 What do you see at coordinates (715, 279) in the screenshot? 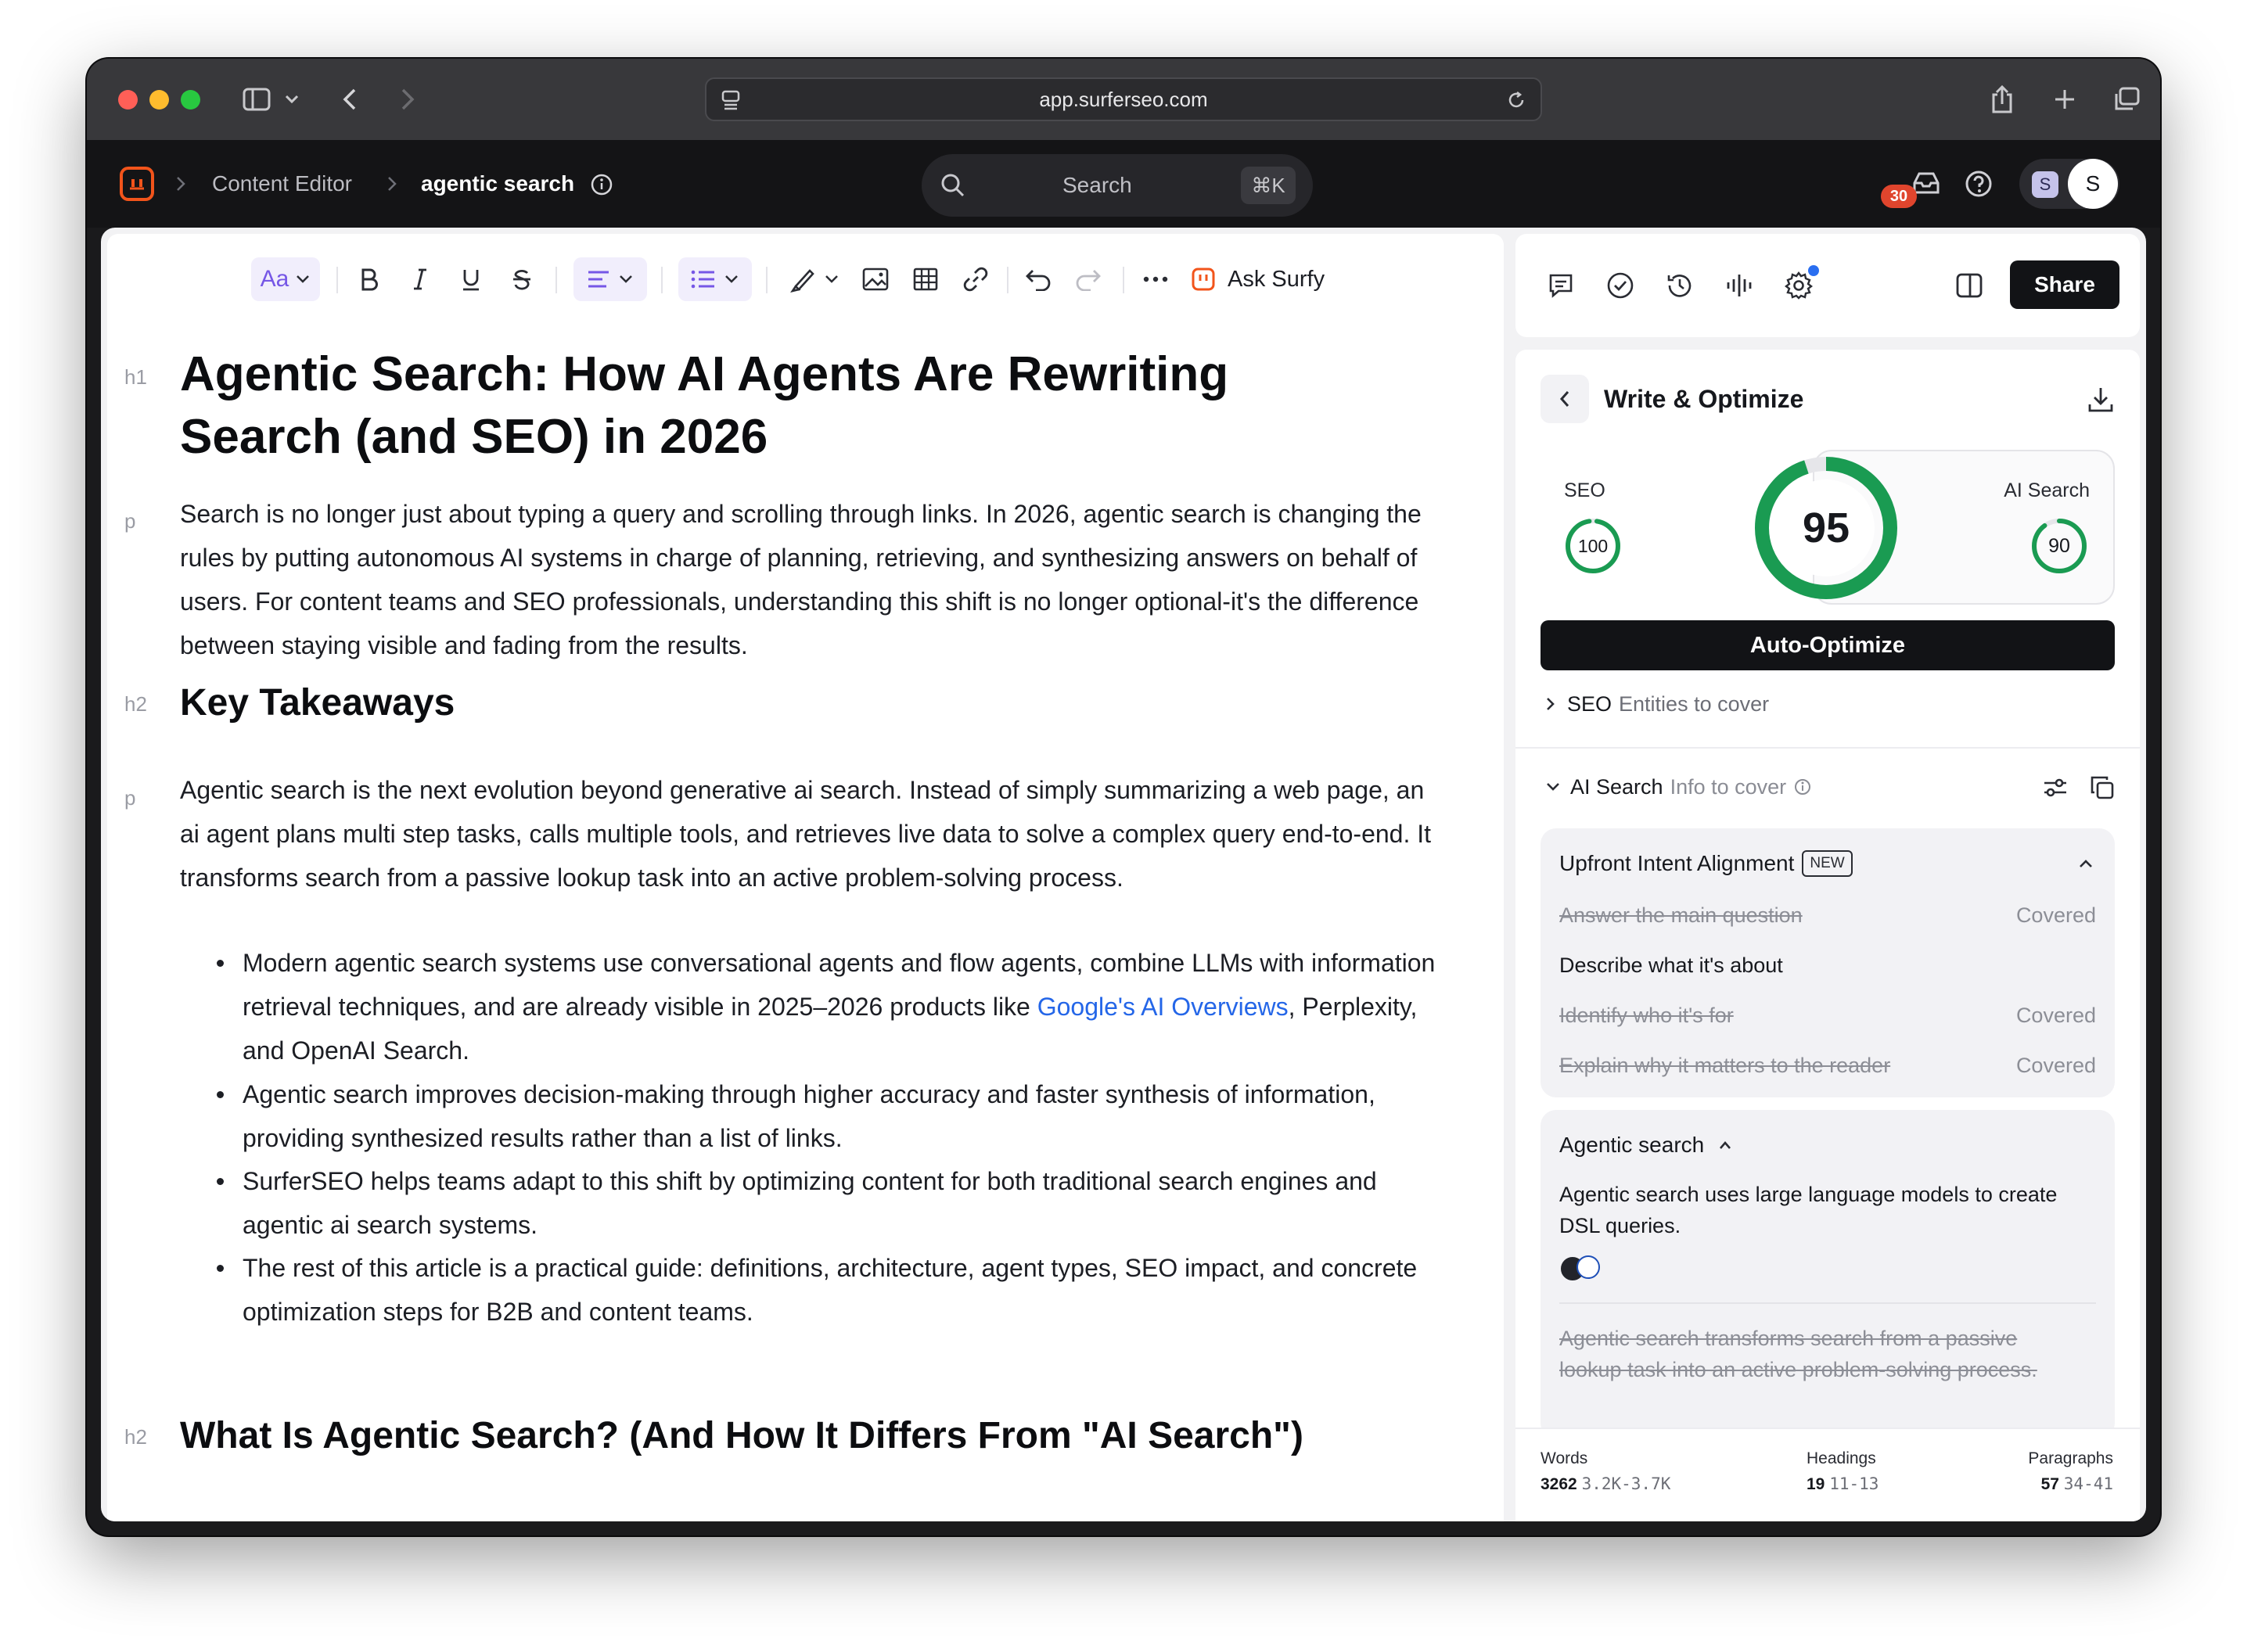
I see `list-dropdown` at bounding box center [715, 279].